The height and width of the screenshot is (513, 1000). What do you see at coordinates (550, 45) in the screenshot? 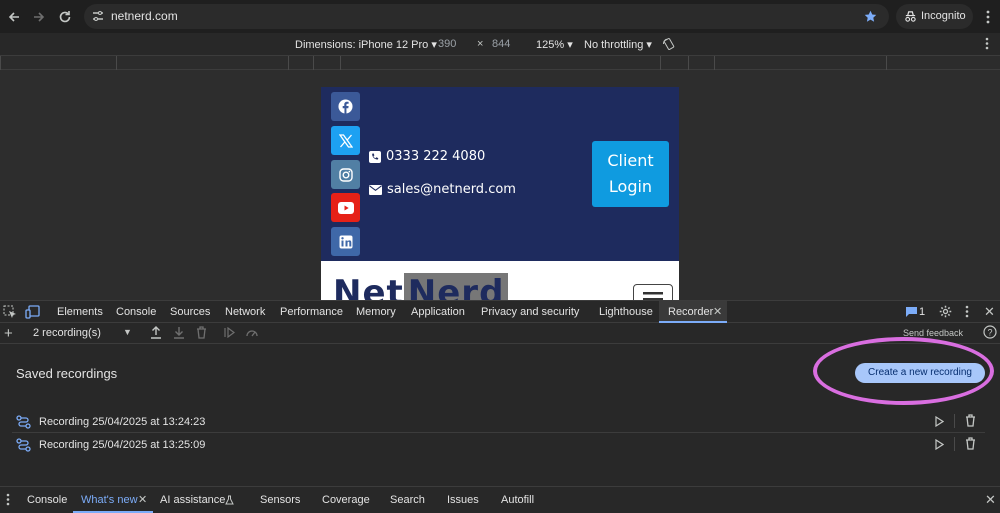
I see `zoom-label: 125%` at bounding box center [550, 45].